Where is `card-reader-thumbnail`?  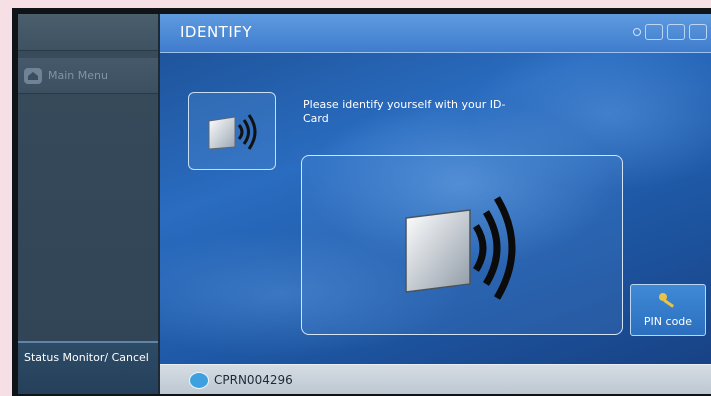 card-reader-thumbnail is located at coordinates (232, 131).